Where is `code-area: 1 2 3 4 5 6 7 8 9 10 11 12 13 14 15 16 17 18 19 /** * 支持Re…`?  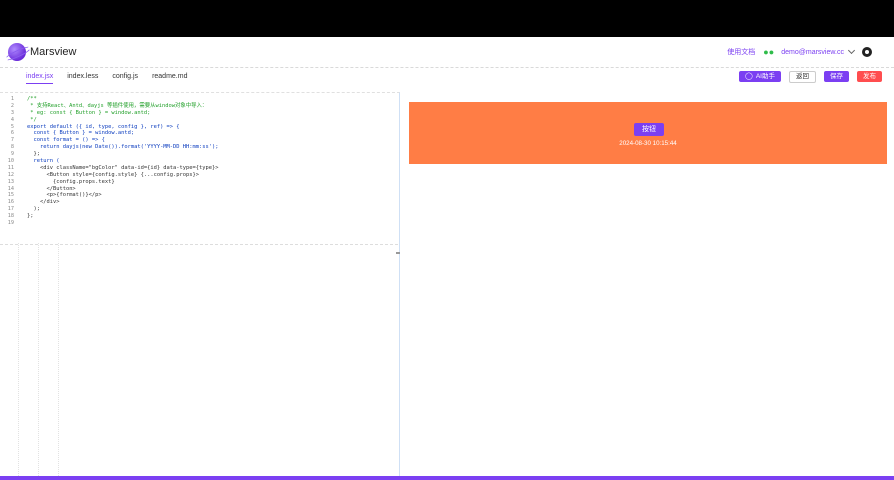
code-area: 1 2 3 4 5 6 7 8 9 10 11 12 13 14 15 16 17 18 19 /** * 支持Re… is located at coordinates (199, 169).